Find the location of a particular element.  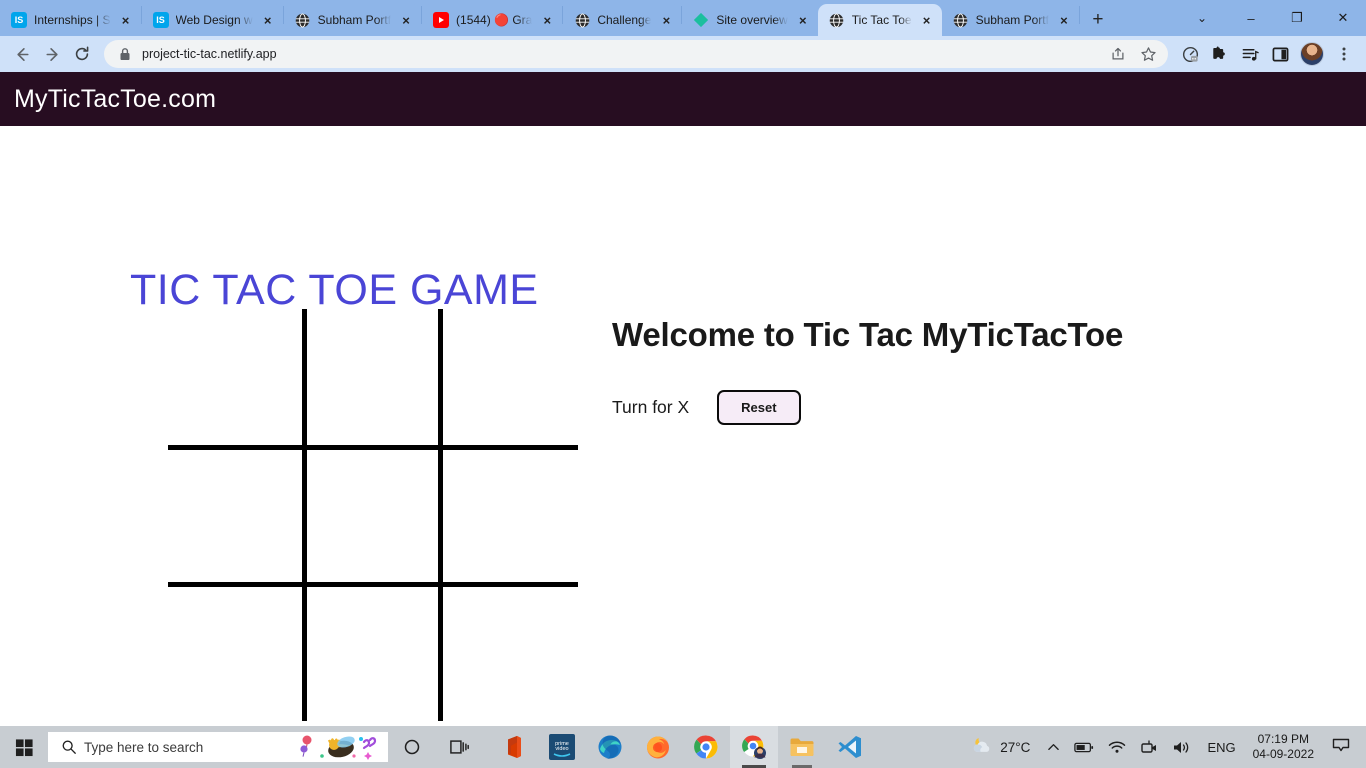

minimize-button: – is located at coordinates (1251, 18).